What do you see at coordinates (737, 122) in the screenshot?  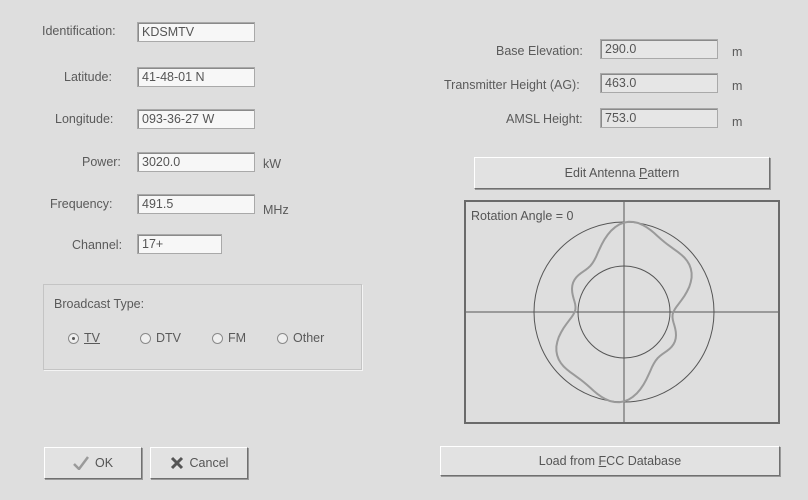 I see `amsl-height-unit: m` at bounding box center [737, 122].